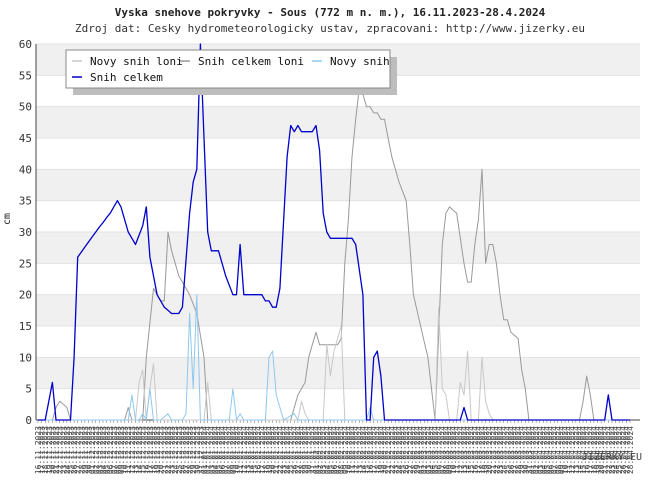 This screenshot has height=500, width=660. I want to click on y-tick-label: 30, so click(25, 232).